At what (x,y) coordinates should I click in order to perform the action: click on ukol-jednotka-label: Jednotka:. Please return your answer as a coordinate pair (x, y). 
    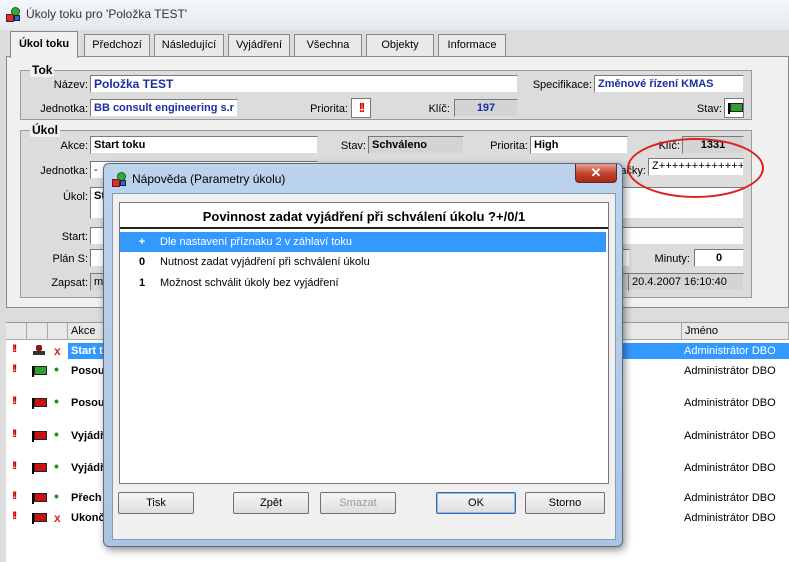
    Looking at the image, I should click on (64, 171).